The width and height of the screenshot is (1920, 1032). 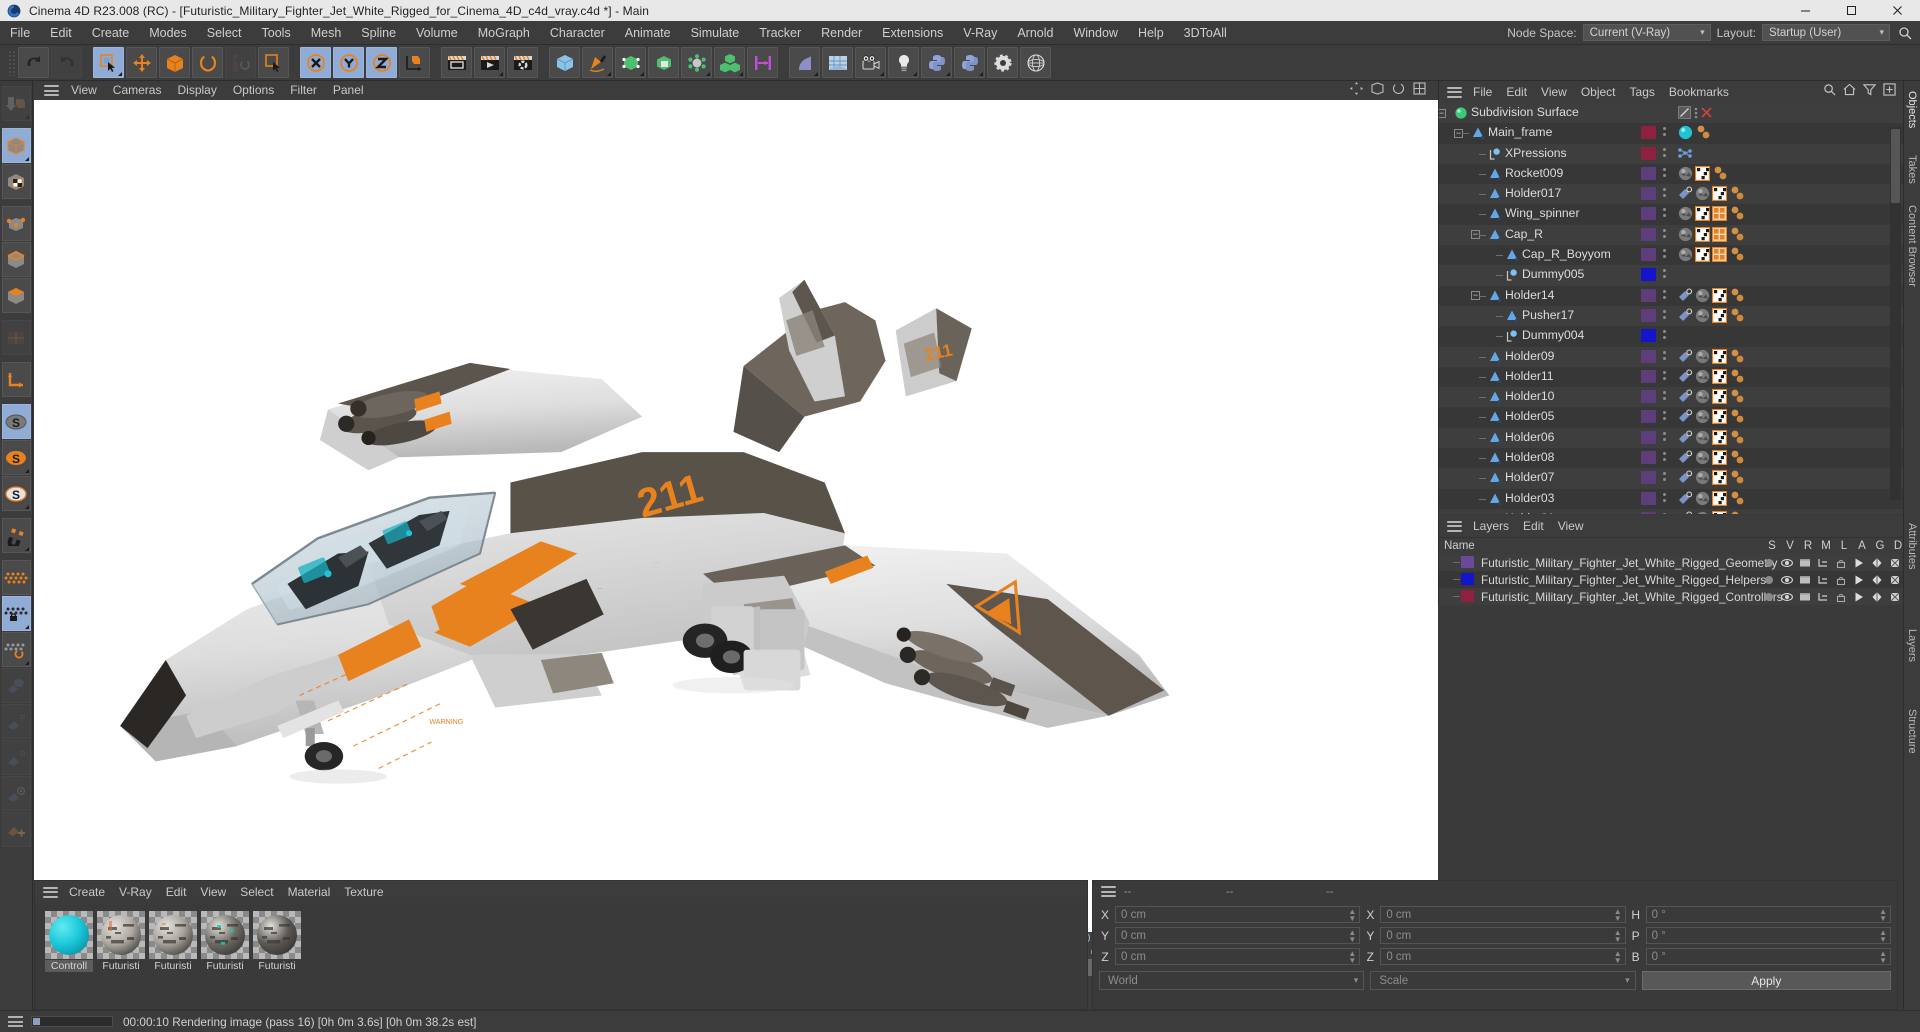 What do you see at coordinates (168, 33) in the screenshot?
I see `menu-modes: Modes` at bounding box center [168, 33].